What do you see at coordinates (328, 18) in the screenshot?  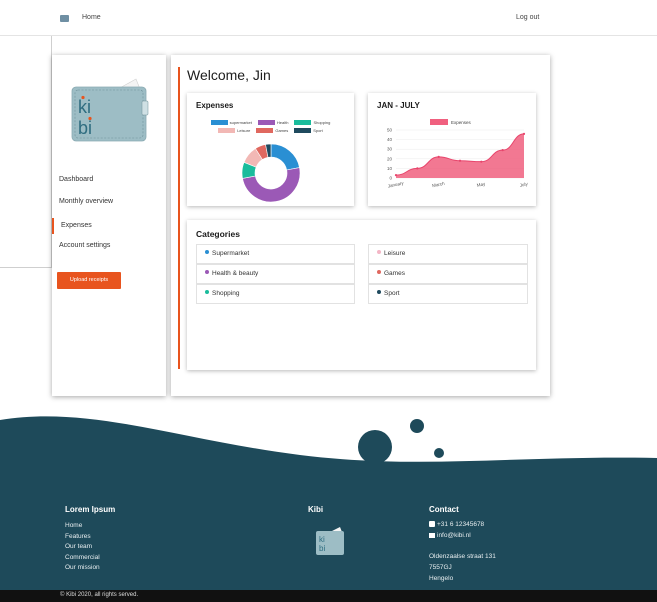 I see `top-navbar: Home Log out` at bounding box center [328, 18].